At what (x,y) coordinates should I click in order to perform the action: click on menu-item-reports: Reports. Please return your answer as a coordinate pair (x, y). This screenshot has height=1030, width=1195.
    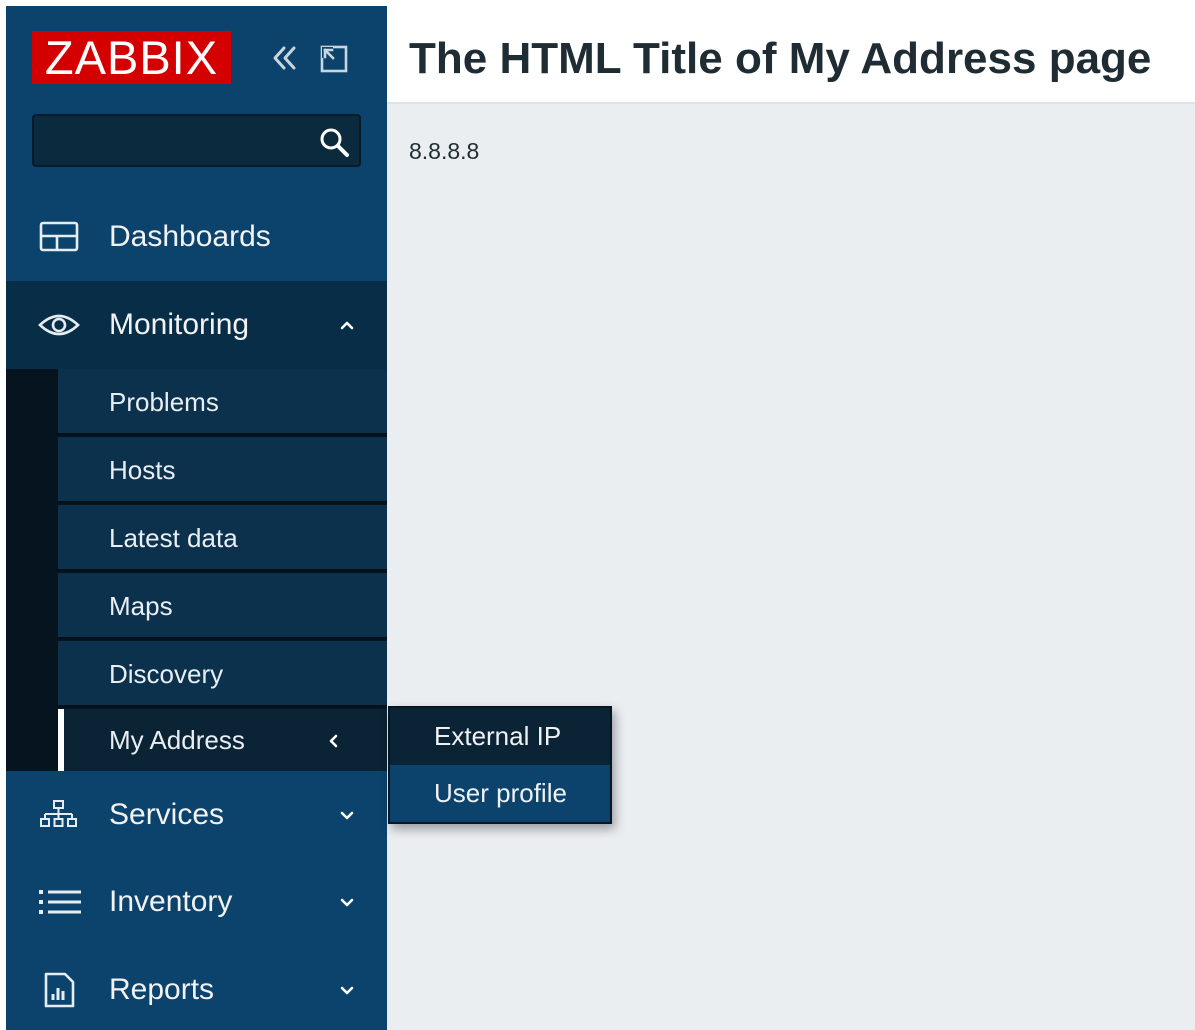
    Looking at the image, I should click on (196, 988).